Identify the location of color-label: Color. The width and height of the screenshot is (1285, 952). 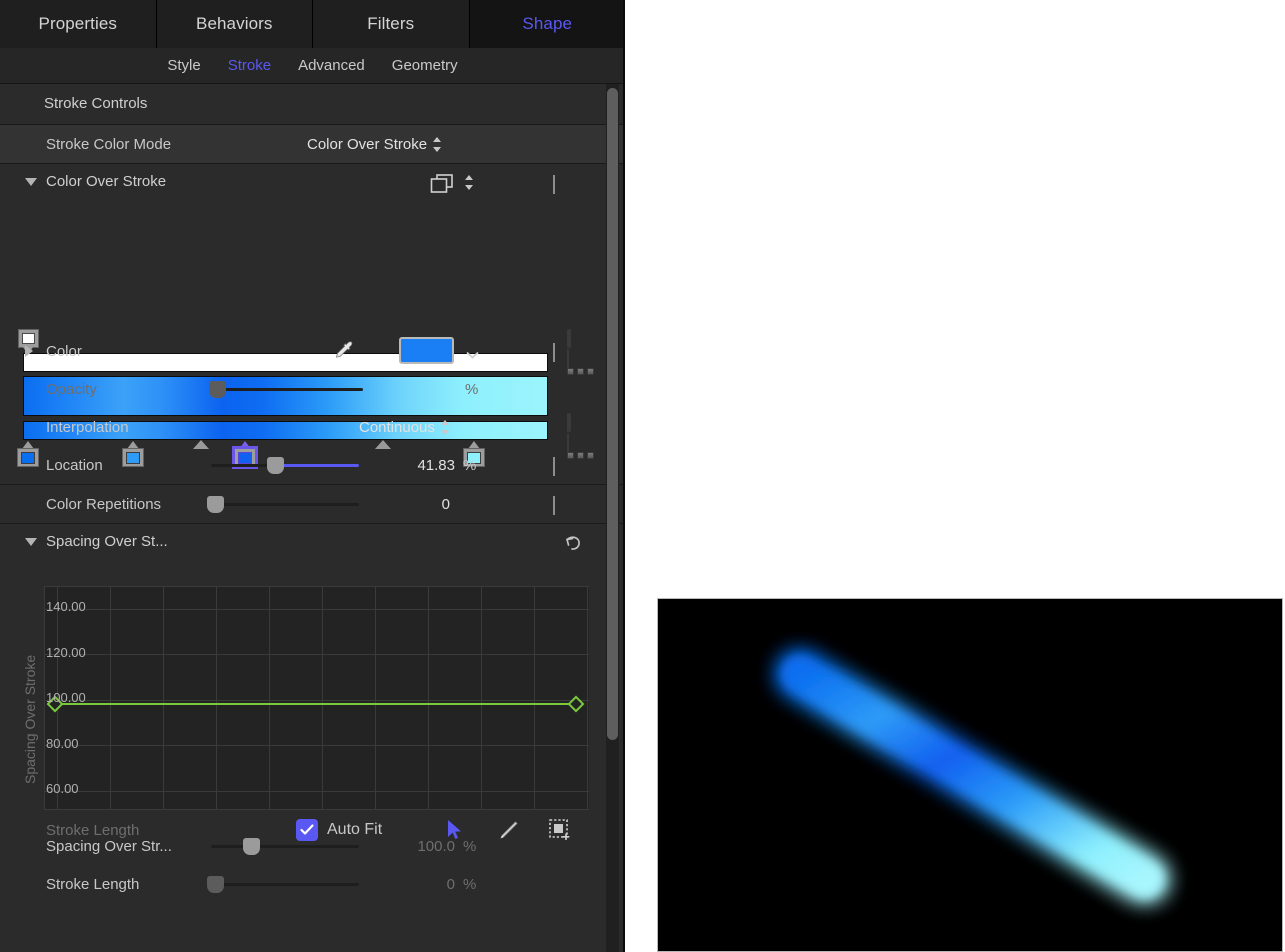
(64, 351).